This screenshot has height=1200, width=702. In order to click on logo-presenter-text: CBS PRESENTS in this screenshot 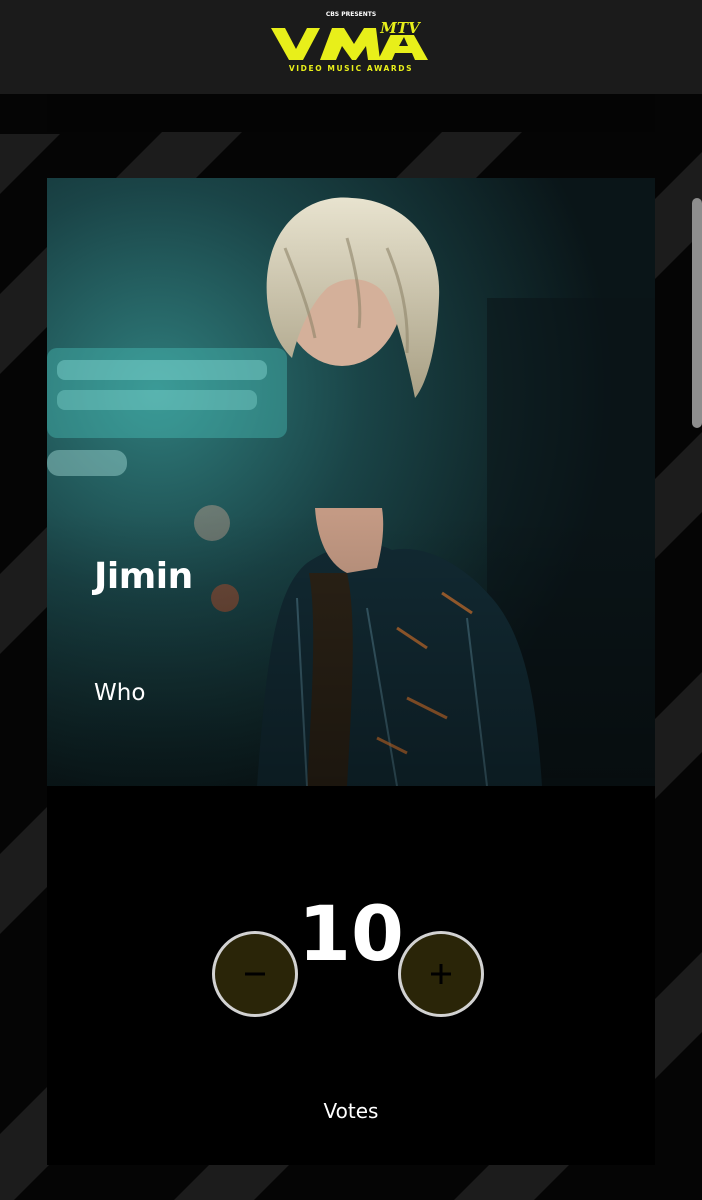, I will do `click(351, 14)`.